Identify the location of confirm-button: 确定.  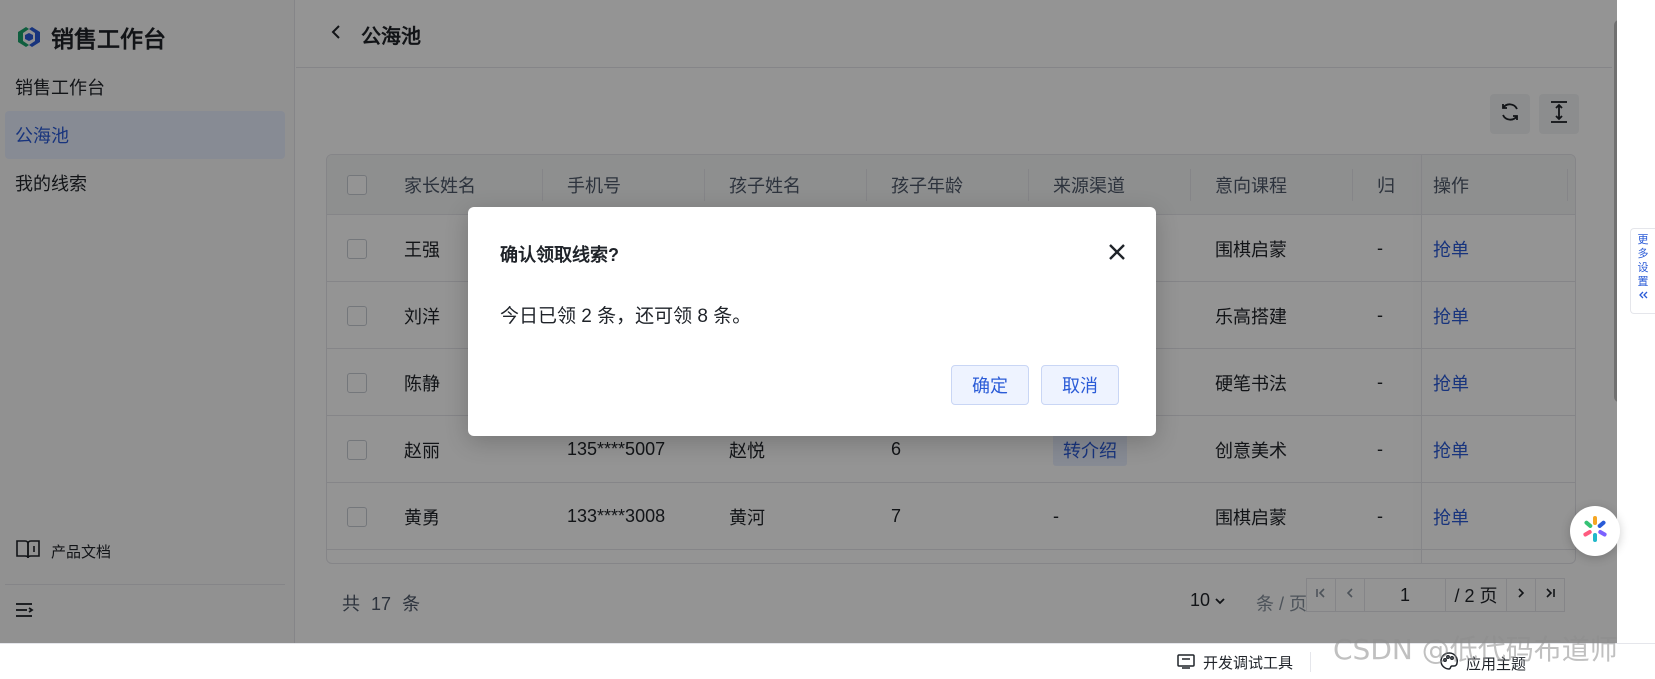
(990, 385).